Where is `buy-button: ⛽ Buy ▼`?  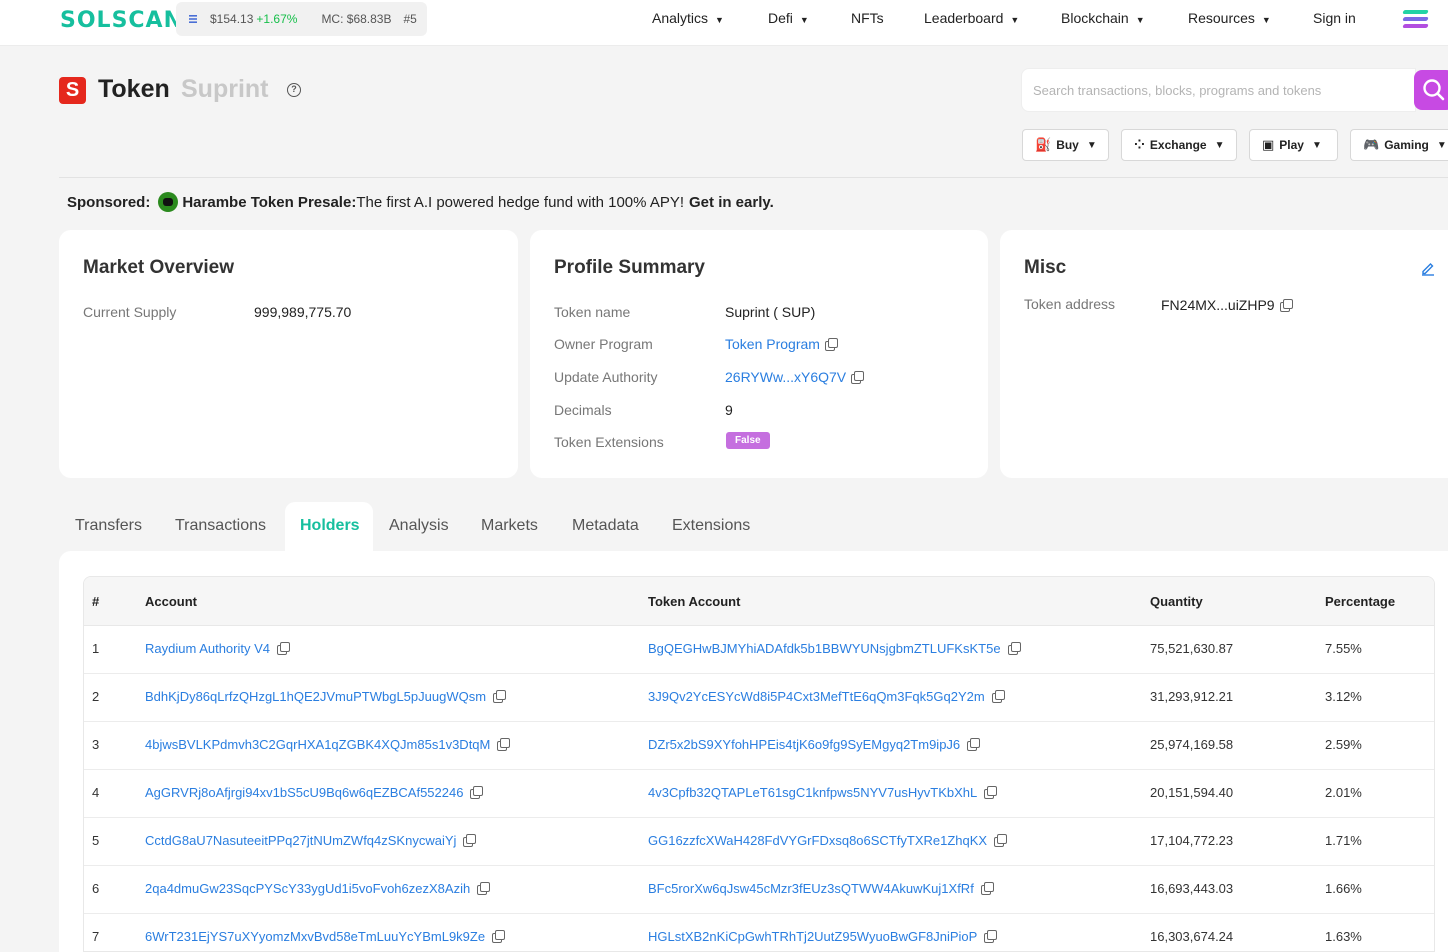 buy-button: ⛽ Buy ▼ is located at coordinates (1065, 145).